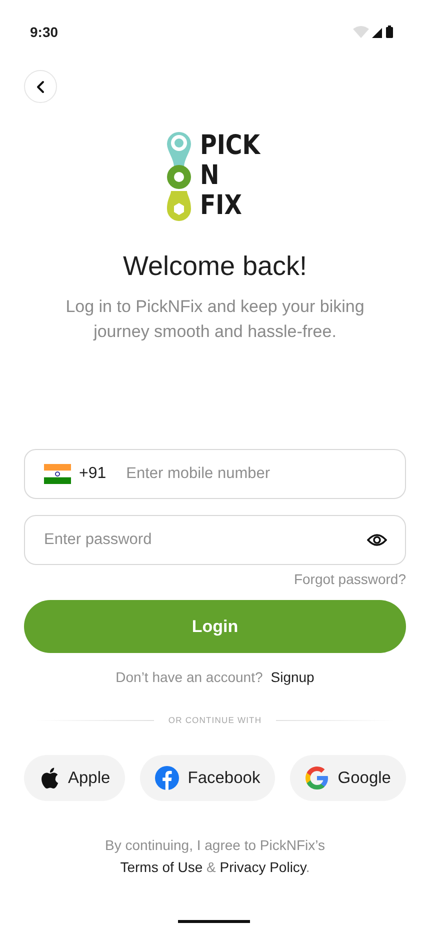  I want to click on privacy-link: Privacy Policy, so click(263, 867).